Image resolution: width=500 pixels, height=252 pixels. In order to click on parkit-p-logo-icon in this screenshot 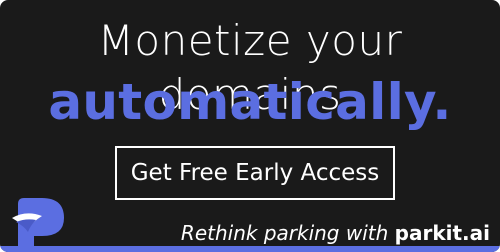, I will do `click(38, 225)`.